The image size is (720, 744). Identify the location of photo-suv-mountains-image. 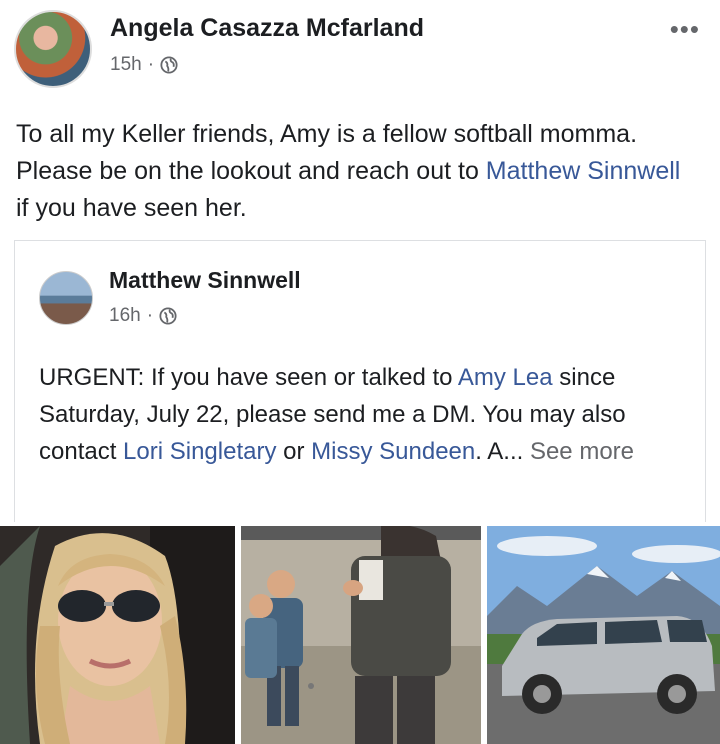
(603, 635).